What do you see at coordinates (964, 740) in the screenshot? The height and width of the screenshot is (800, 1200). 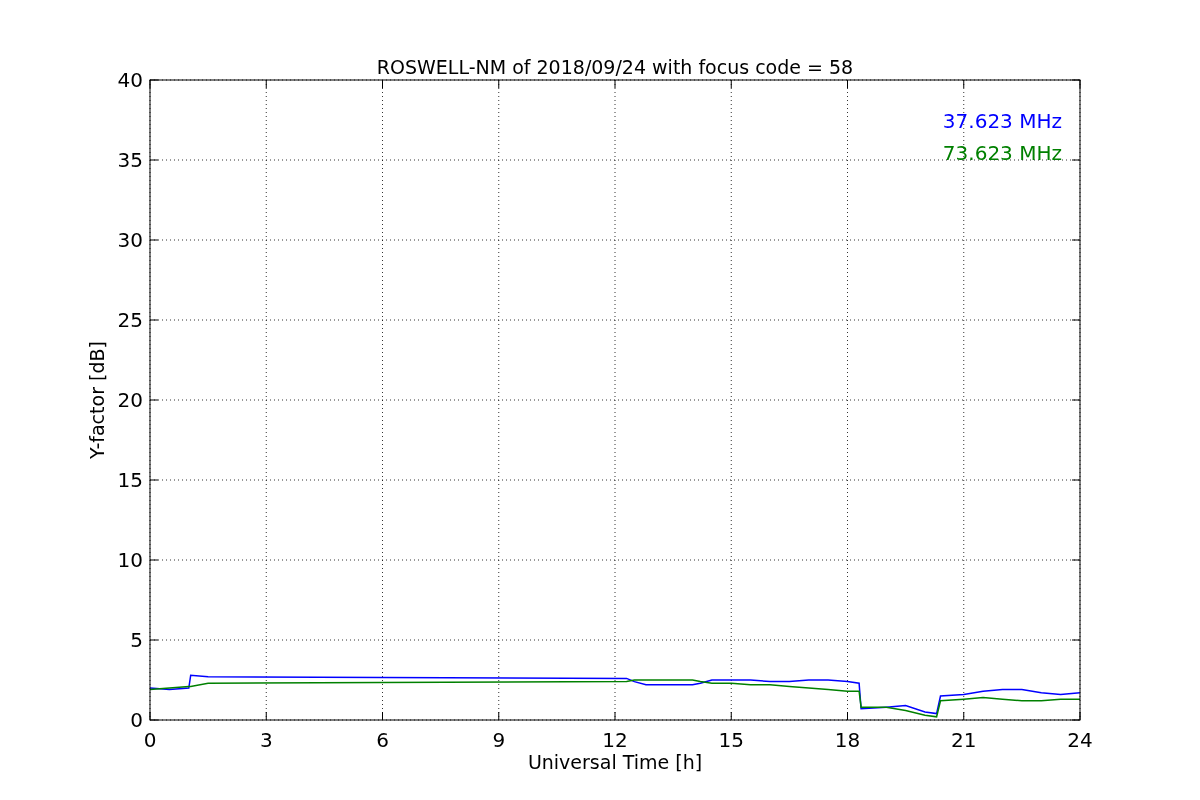 I see `x-tick-label: 21` at bounding box center [964, 740].